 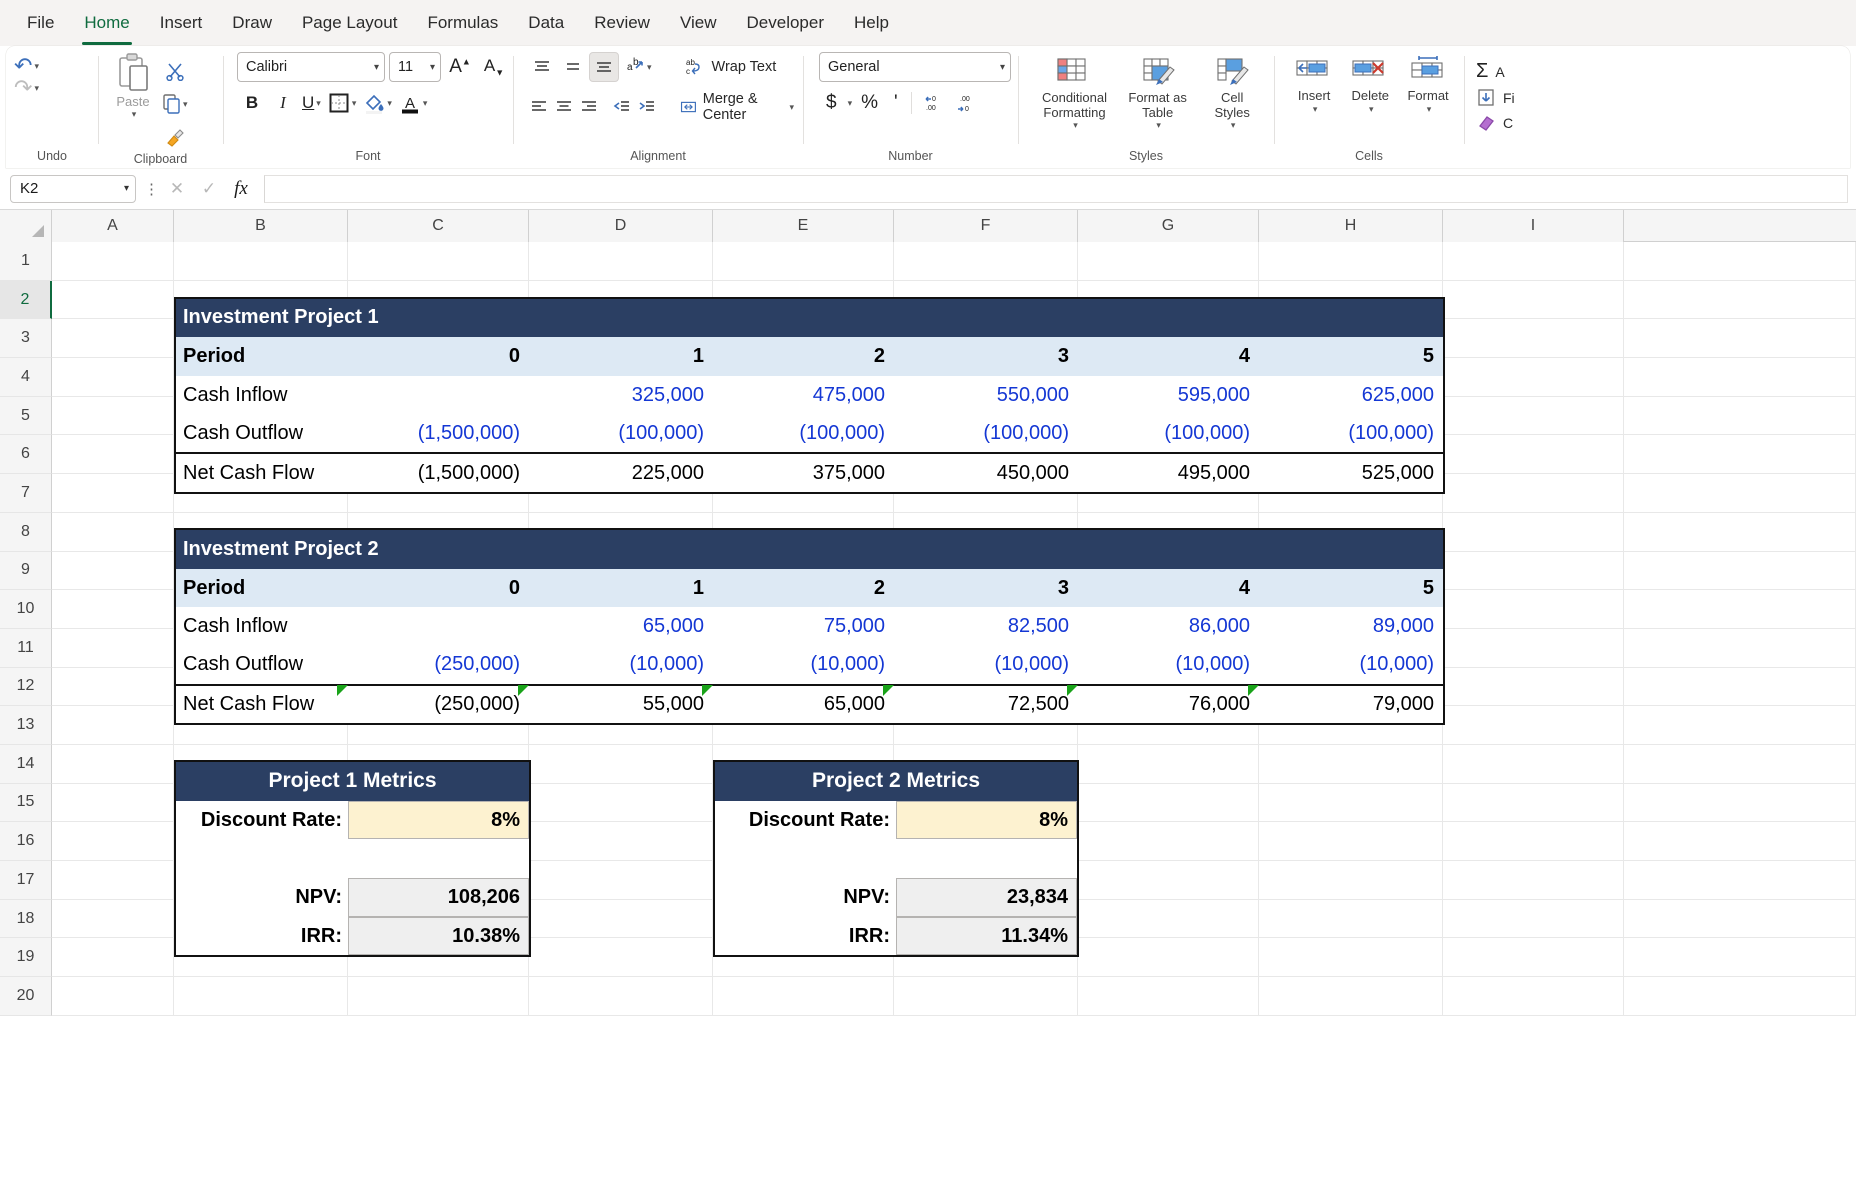 What do you see at coordinates (986, 356) in the screenshot?
I see `project1-period-3: 3` at bounding box center [986, 356].